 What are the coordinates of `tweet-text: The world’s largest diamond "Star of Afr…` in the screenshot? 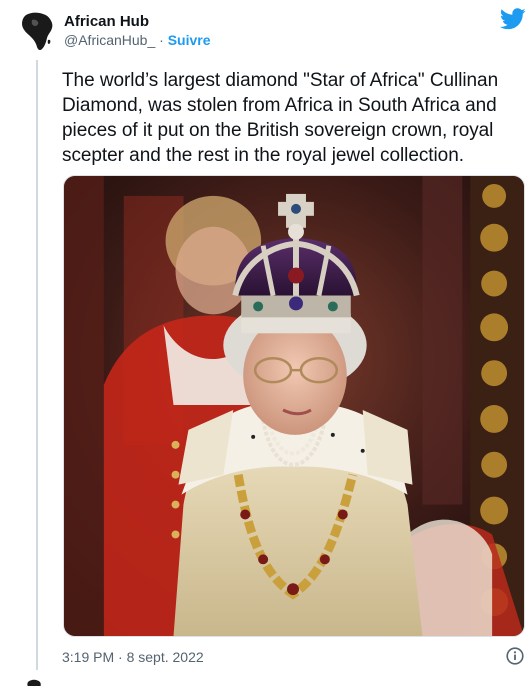 It's located at (280, 118).